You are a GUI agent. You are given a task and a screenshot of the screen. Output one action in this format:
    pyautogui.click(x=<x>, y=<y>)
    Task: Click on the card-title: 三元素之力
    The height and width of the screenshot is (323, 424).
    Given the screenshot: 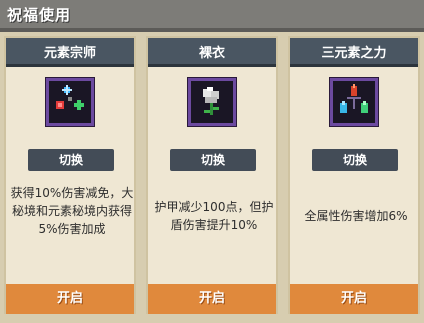 What is the action you would take?
    pyautogui.click(x=354, y=53)
    